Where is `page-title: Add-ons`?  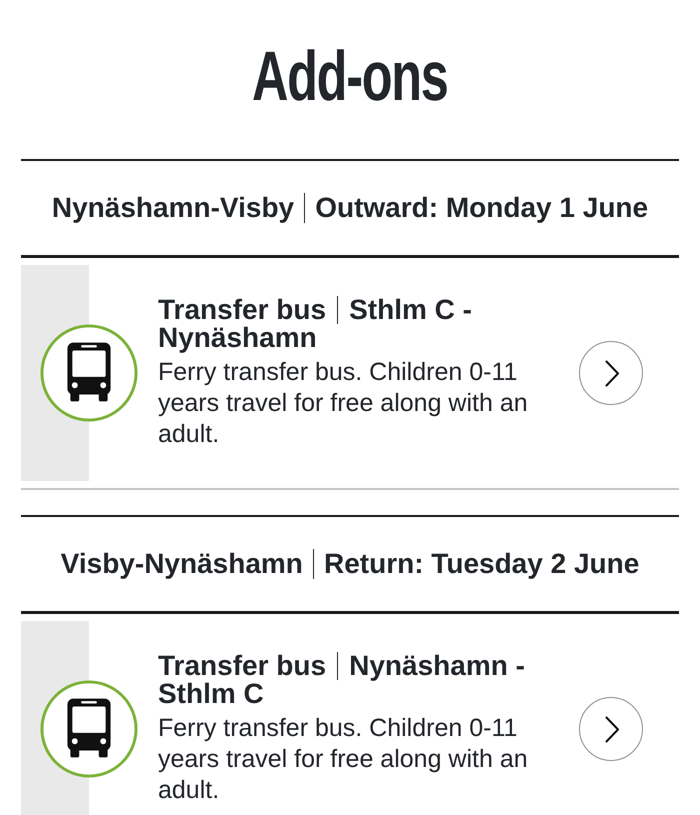
page-title: Add-ons is located at coordinates (350, 75).